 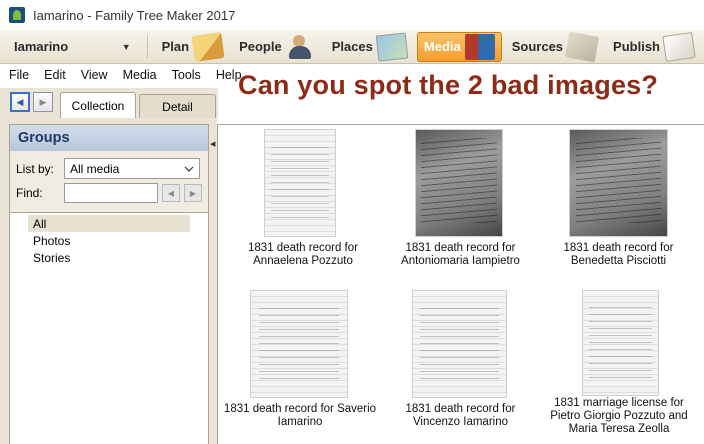 What do you see at coordinates (479, 46) in the screenshot?
I see `media-icon` at bounding box center [479, 46].